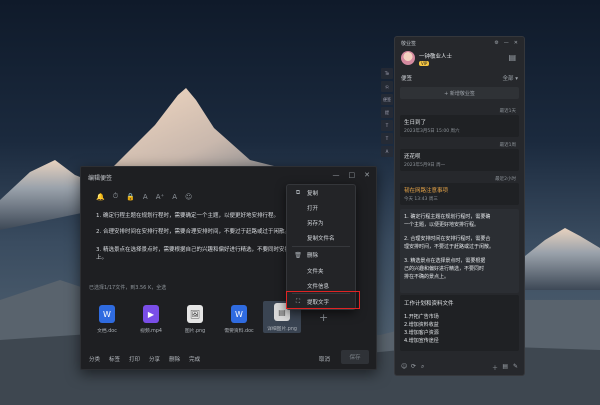  Describe the element at coordinates (406, 79) in the screenshot. I see `section-title: 便签` at that location.